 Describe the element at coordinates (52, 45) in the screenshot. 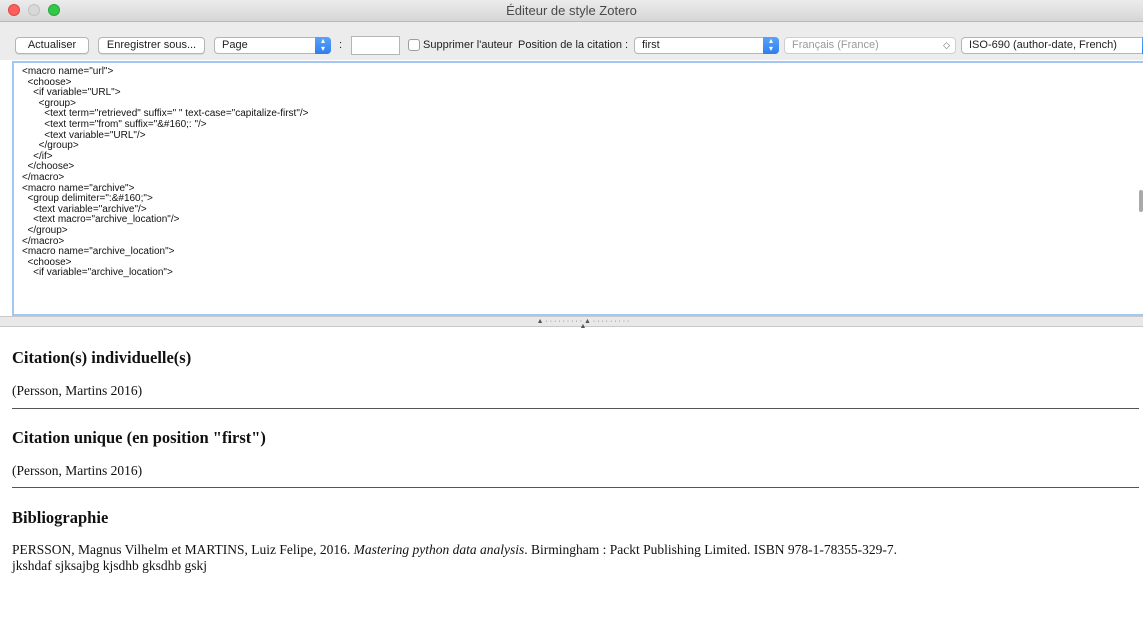

I see `refresh-button: Actualiser` at that location.